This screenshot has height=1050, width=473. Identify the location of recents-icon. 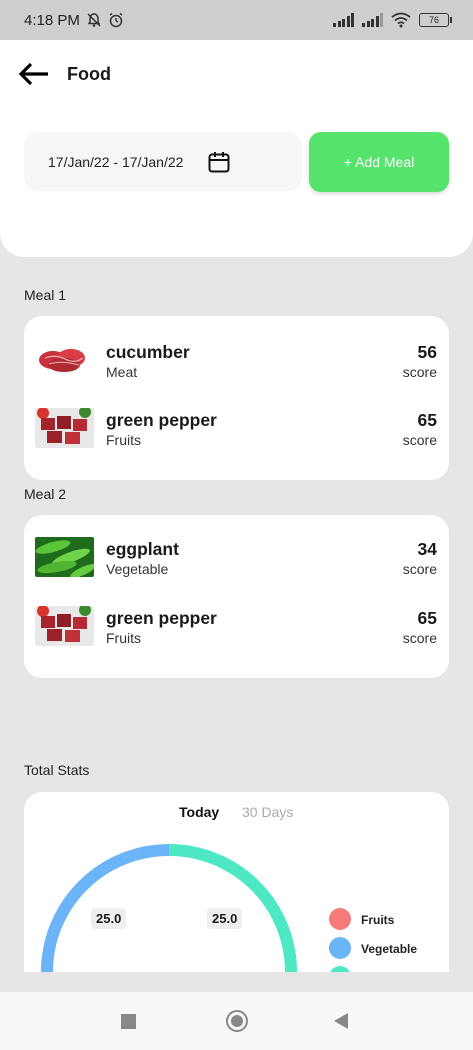
(128, 1021).